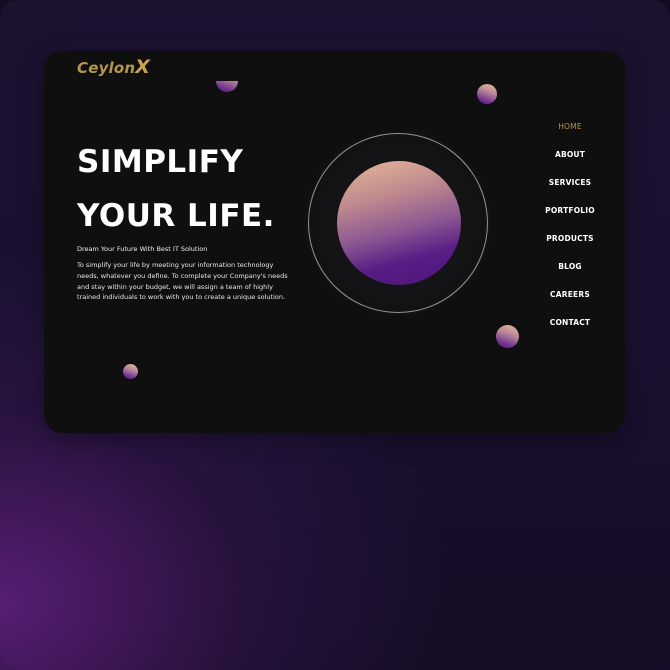  What do you see at coordinates (143, 67) in the screenshot?
I see `logo-x-mark: X` at bounding box center [143, 67].